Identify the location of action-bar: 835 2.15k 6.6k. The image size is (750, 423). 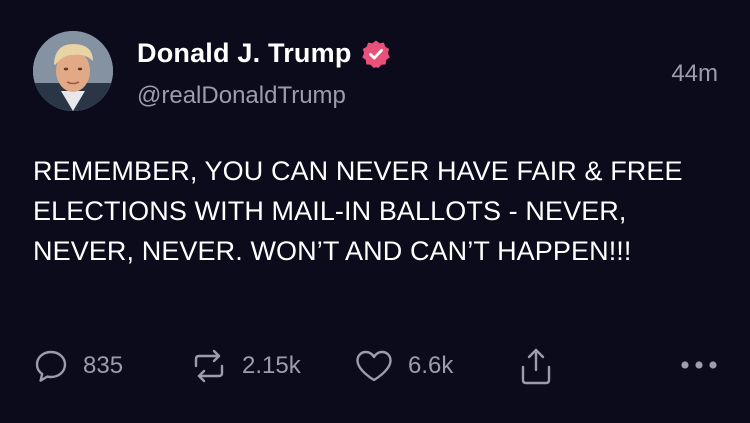
(375, 368).